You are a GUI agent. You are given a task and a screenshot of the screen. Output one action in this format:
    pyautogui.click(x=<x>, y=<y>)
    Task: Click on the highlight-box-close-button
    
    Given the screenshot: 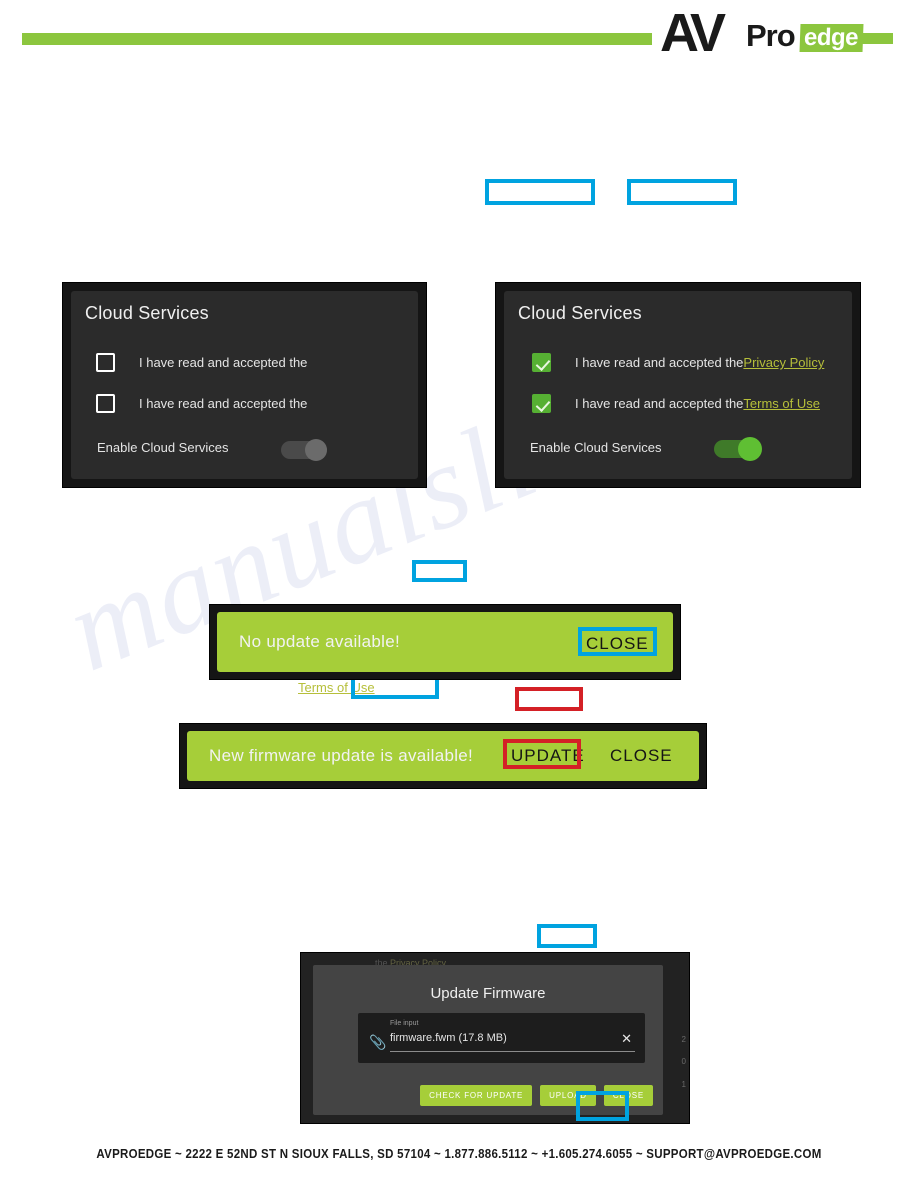 What is the action you would take?
    pyautogui.click(x=617, y=641)
    